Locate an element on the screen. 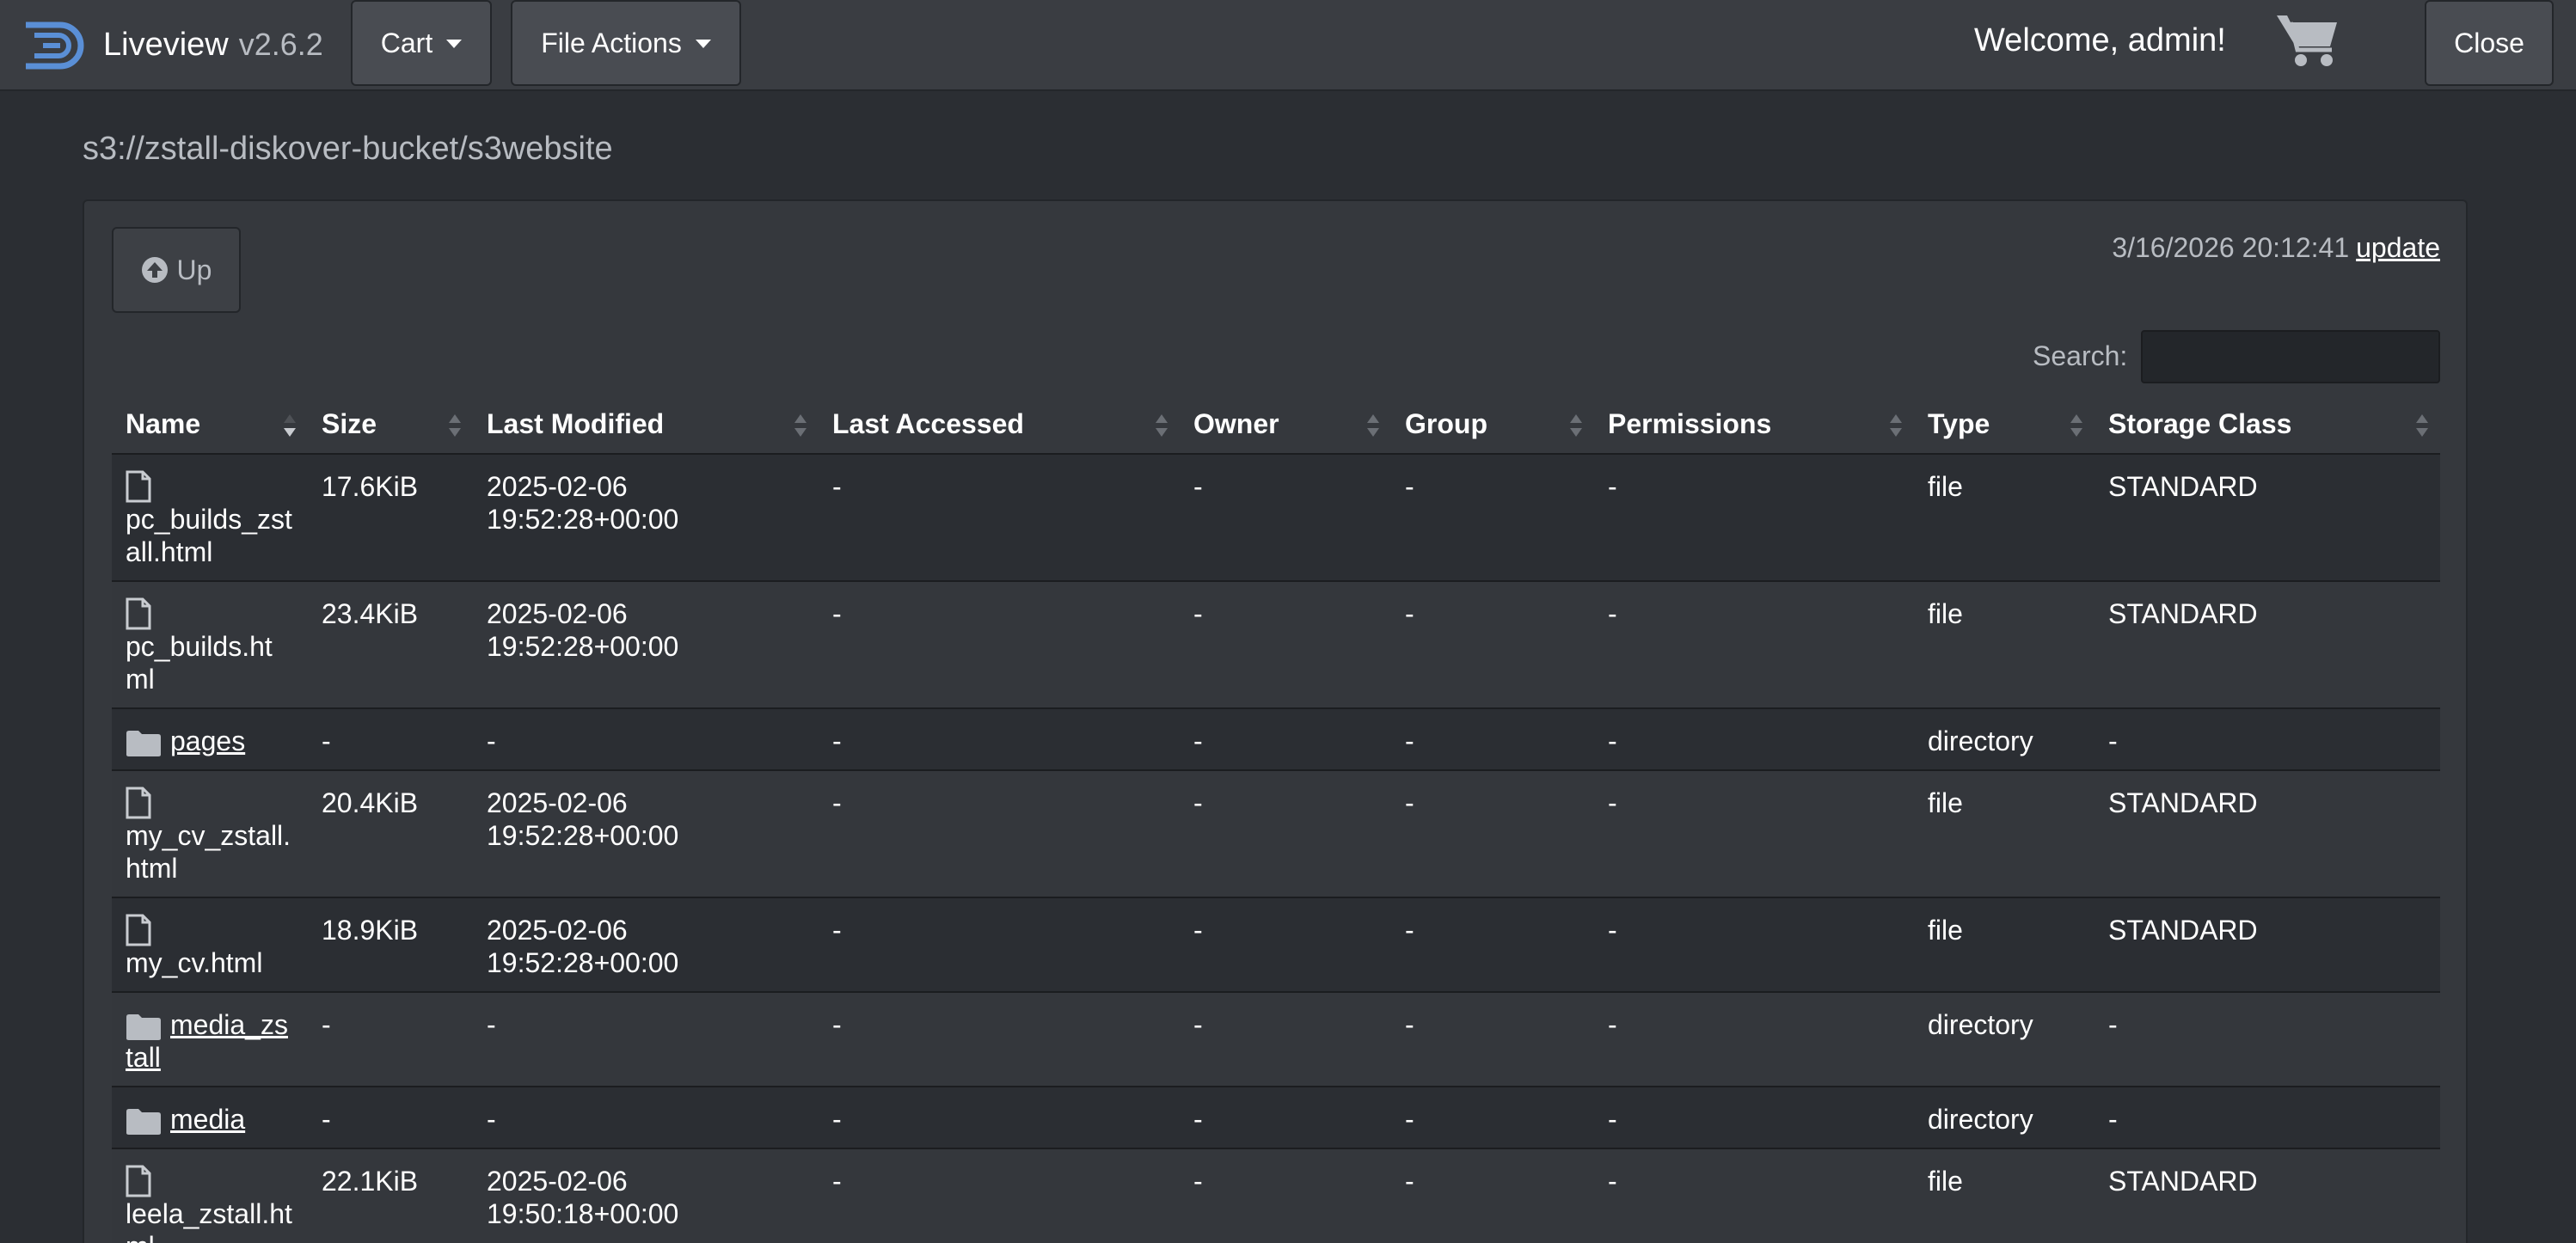  up-button: Up is located at coordinates (176, 270).